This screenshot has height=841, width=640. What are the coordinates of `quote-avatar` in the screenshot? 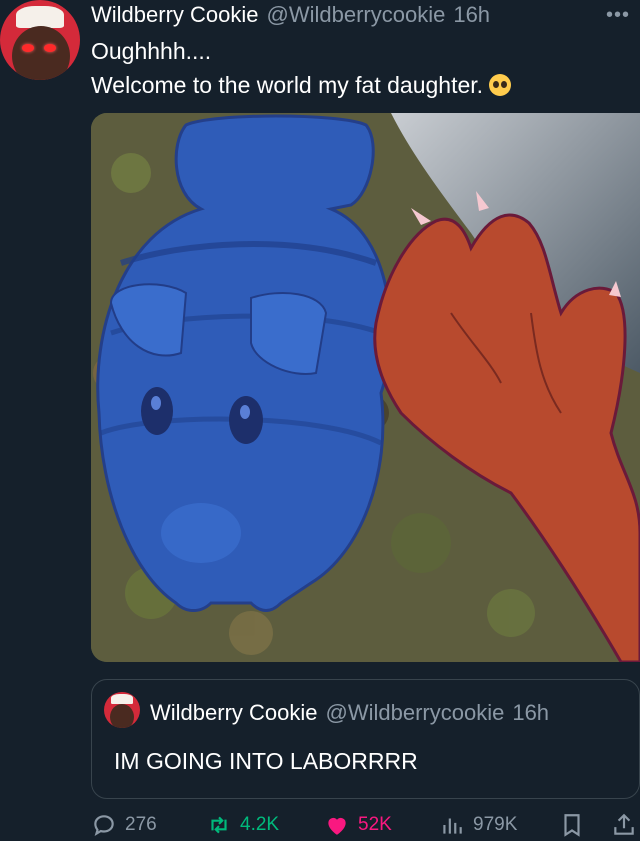 It's located at (122, 710).